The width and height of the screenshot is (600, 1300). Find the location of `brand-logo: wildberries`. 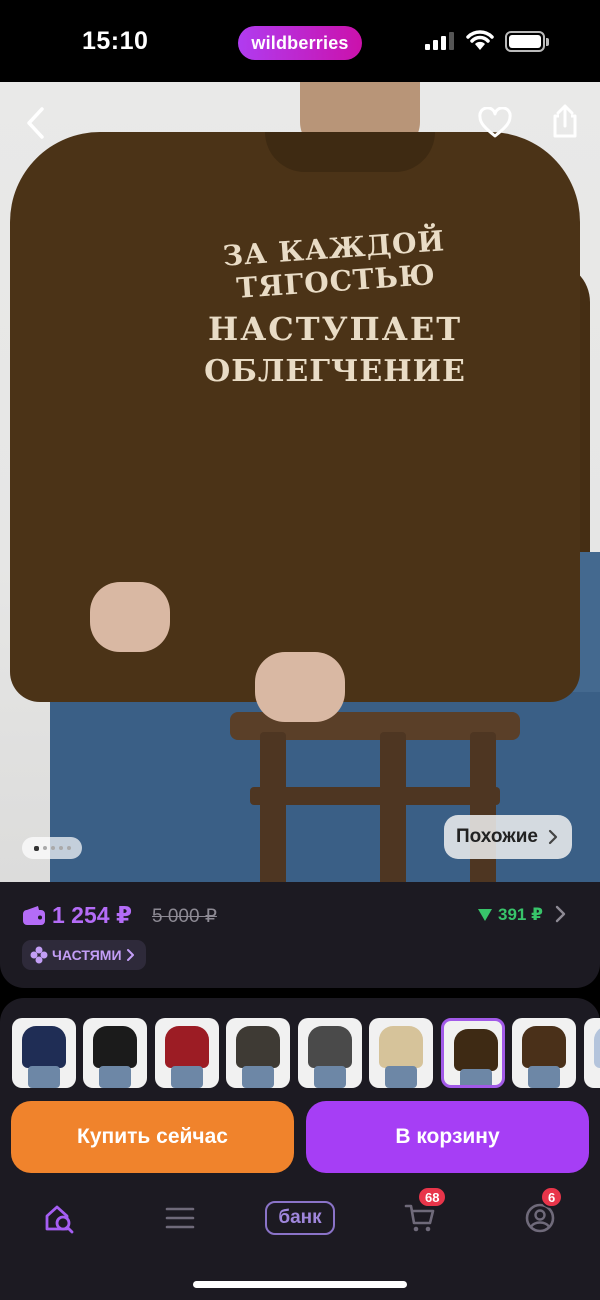

brand-logo: wildberries is located at coordinates (300, 43).